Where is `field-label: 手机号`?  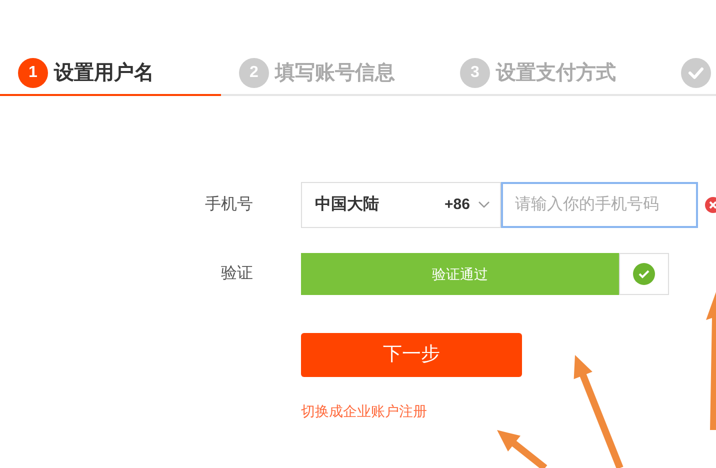
field-label: 手机号 is located at coordinates (229, 204).